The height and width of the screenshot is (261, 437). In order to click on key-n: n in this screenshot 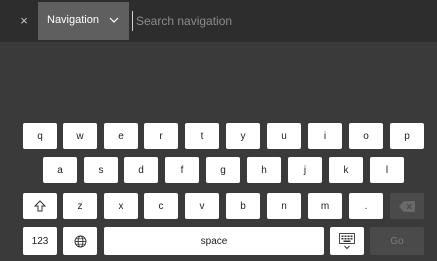, I will do `click(284, 206)`.